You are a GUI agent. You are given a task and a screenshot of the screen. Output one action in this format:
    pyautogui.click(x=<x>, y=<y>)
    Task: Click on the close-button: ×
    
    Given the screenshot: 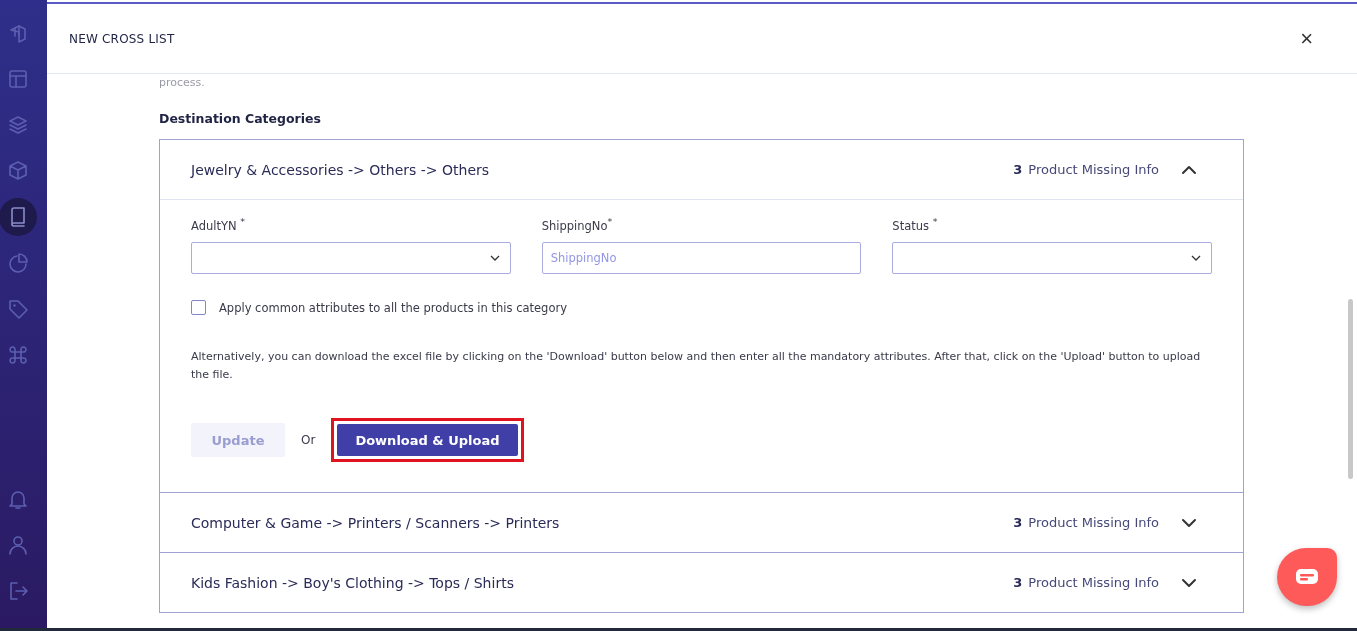 What is the action you would take?
    pyautogui.click(x=1306, y=38)
    